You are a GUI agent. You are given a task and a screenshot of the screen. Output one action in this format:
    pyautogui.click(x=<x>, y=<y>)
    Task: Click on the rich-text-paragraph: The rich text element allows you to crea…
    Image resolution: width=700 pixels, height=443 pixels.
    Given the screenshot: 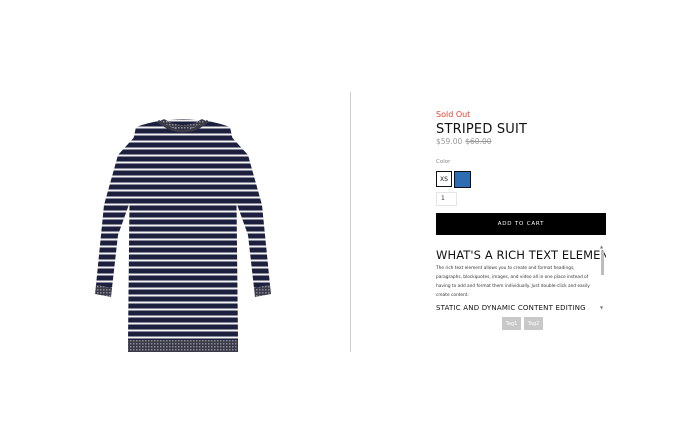 What is the action you would take?
    pyautogui.click(x=513, y=282)
    